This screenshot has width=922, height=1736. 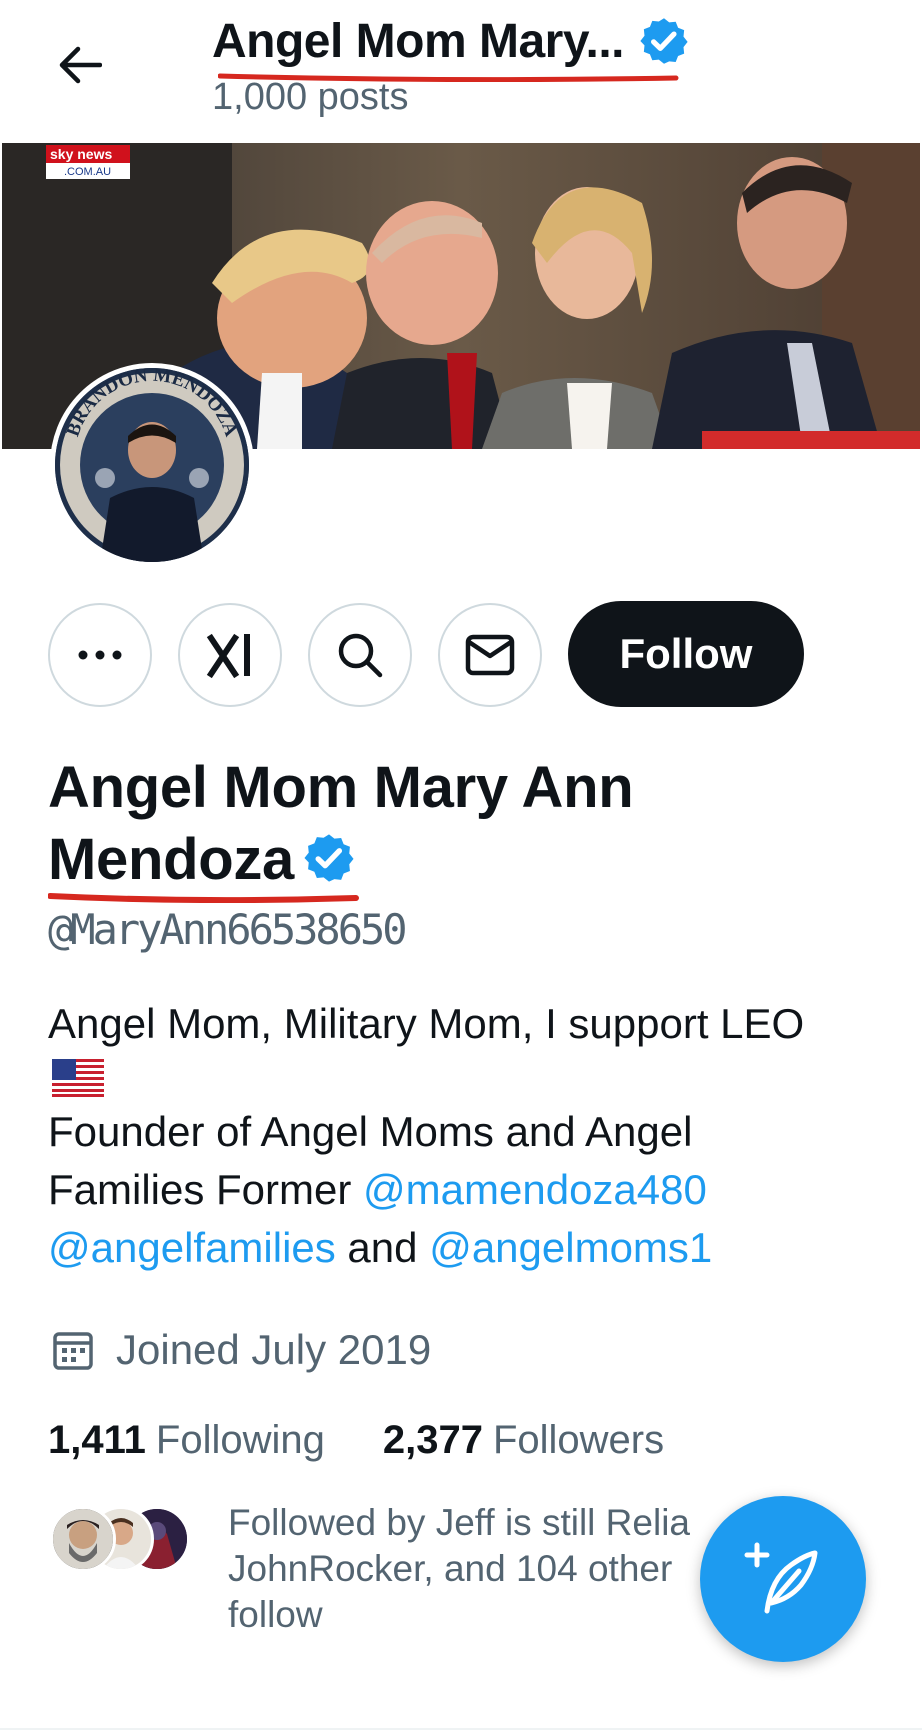 What do you see at coordinates (461, 1729) in the screenshot?
I see `divider` at bounding box center [461, 1729].